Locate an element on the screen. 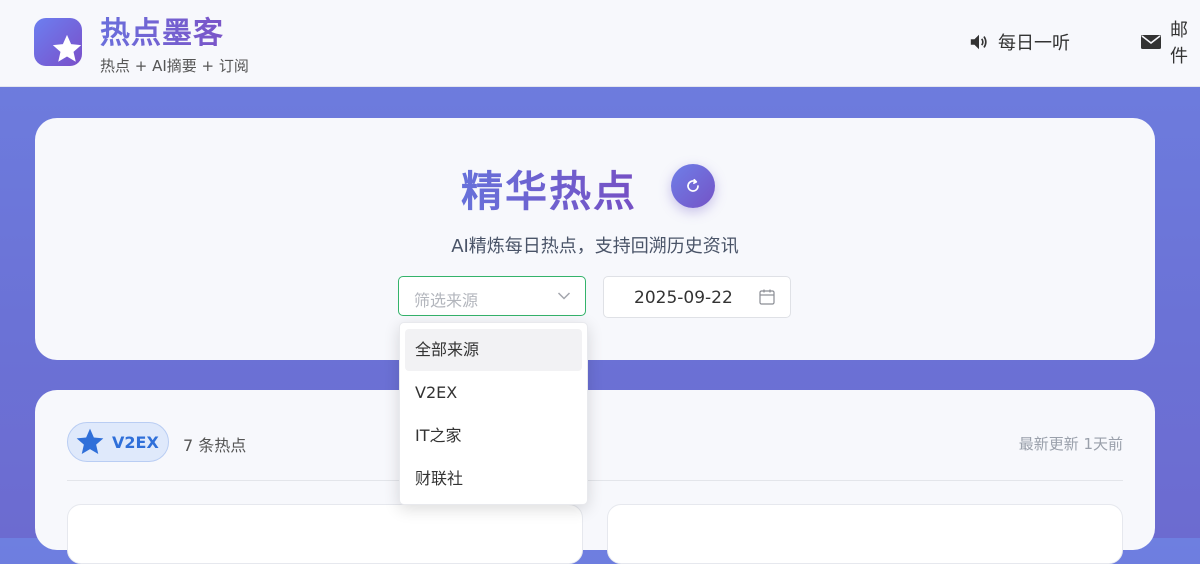 The image size is (1200, 564). nav-daily-listen: 每日一听 is located at coordinates (1019, 42).